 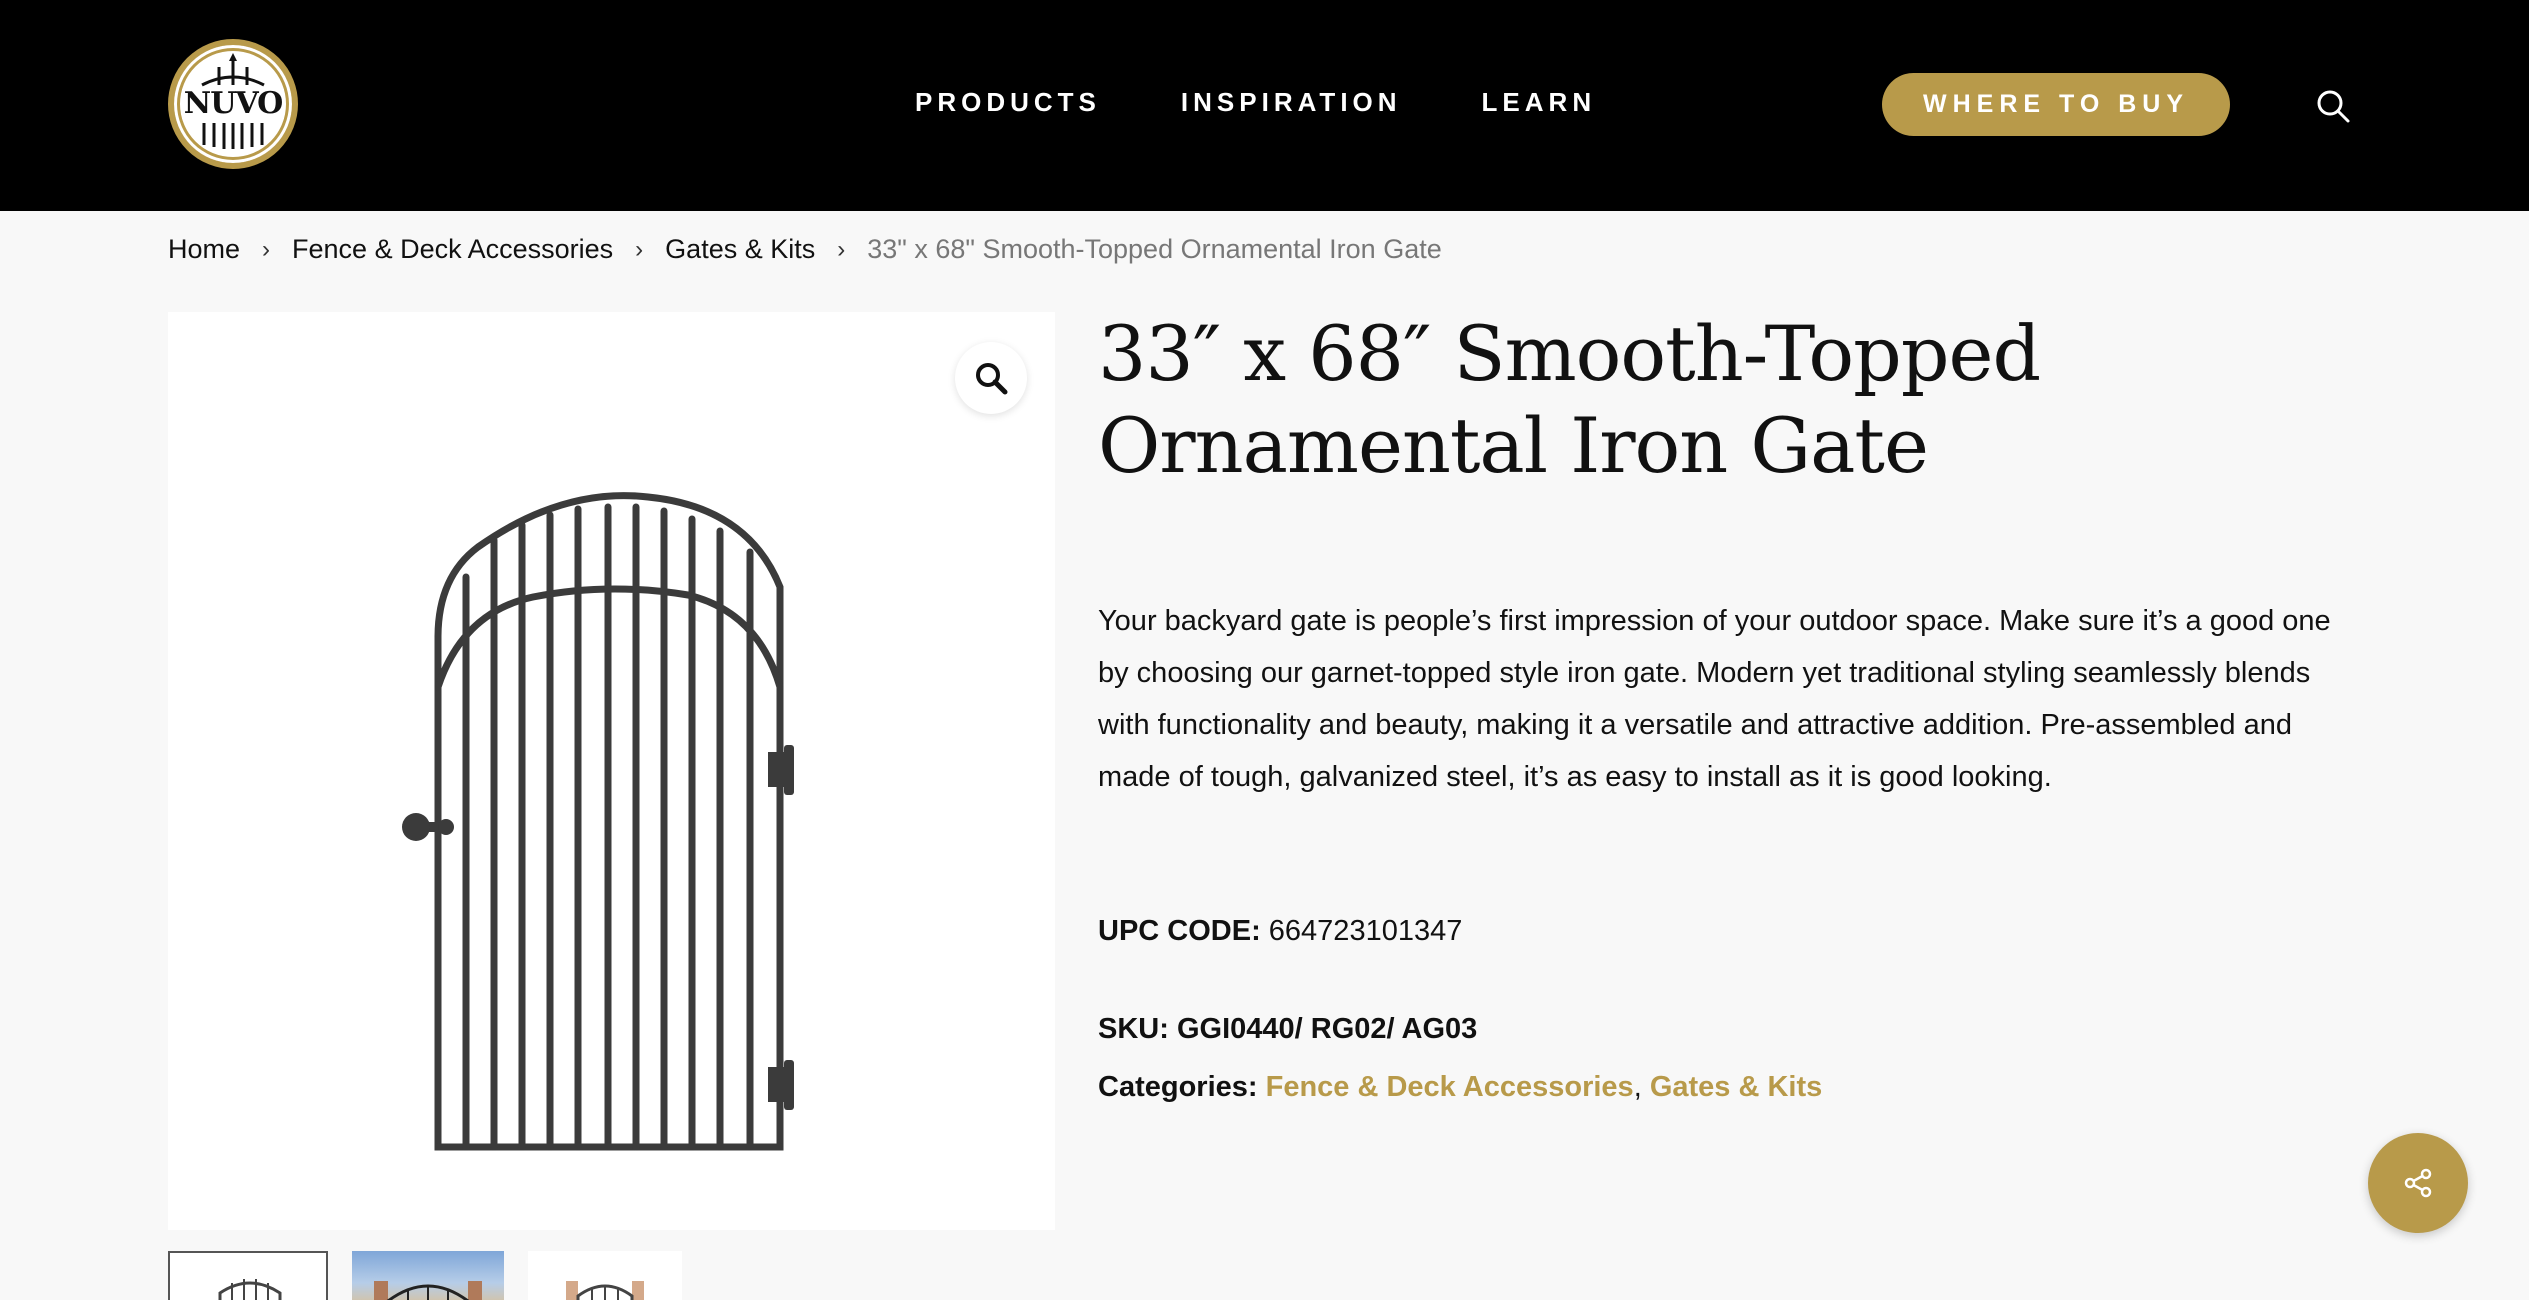 I want to click on share-button, so click(x=2418, y=1183).